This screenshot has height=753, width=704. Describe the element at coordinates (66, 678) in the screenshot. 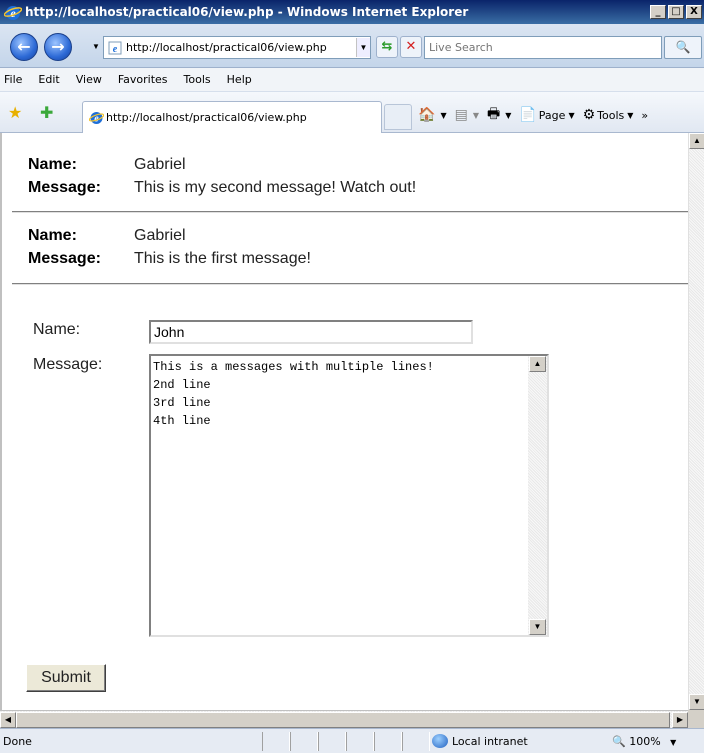

I see `submit-button: Submit` at that location.